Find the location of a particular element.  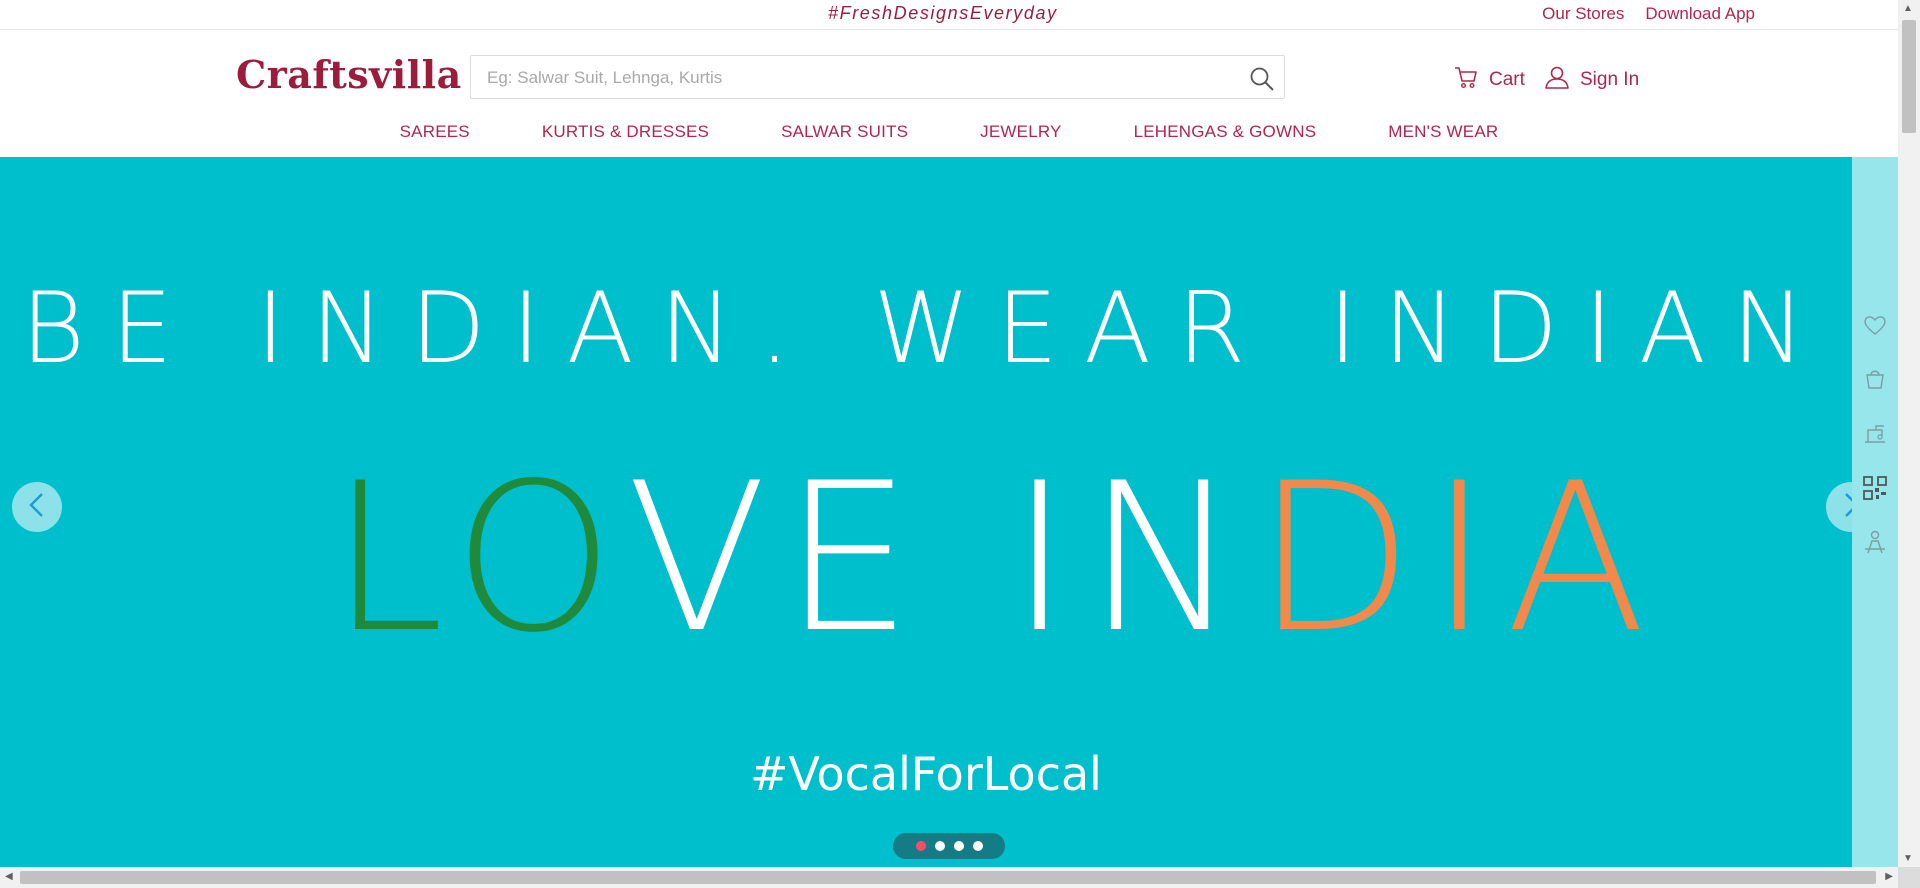

scroll-left-arrow-icon: ◀ is located at coordinates (9, 876).